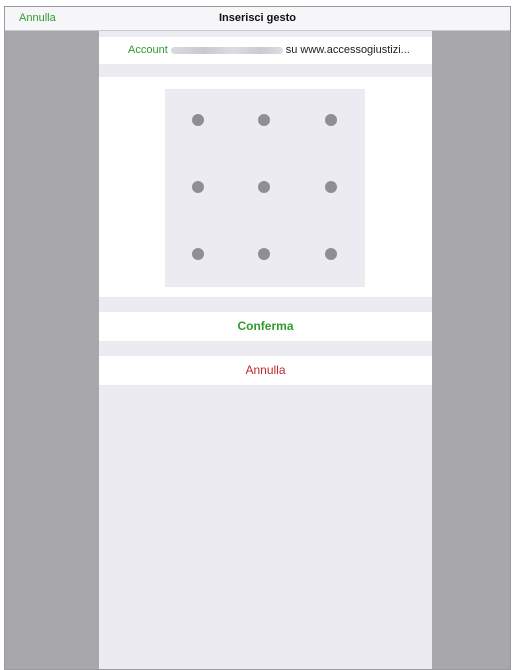  I want to click on gesture-pad, so click(265, 188).